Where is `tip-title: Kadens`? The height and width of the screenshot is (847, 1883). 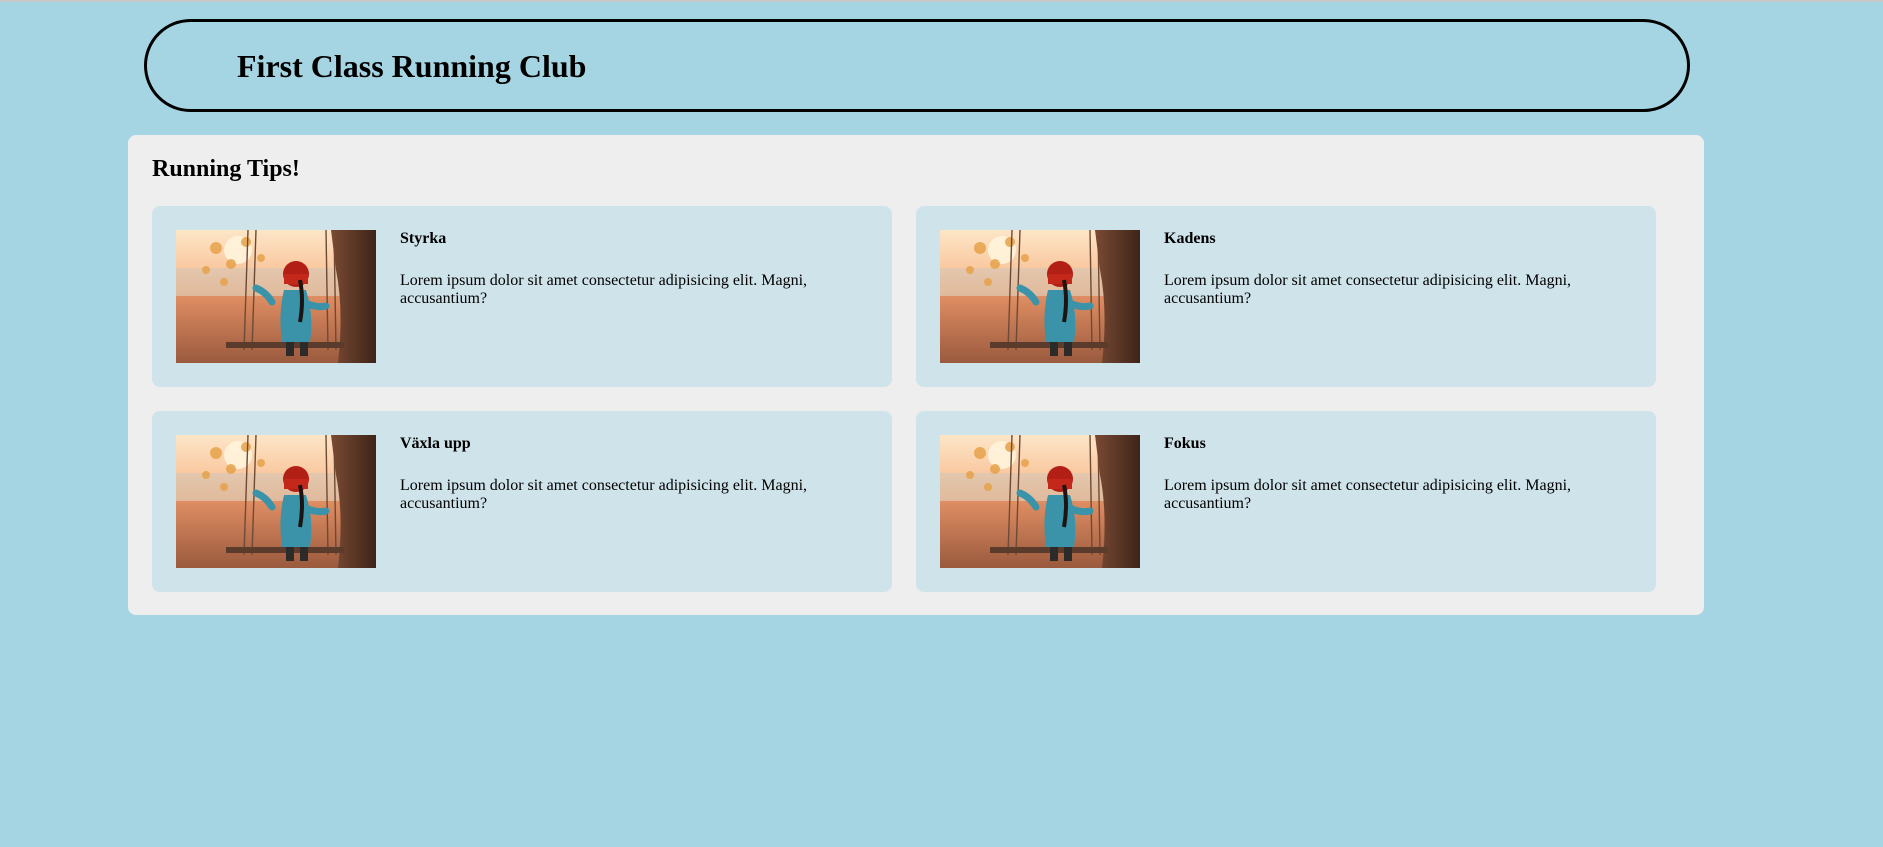 tip-title: Kadens is located at coordinates (1190, 238).